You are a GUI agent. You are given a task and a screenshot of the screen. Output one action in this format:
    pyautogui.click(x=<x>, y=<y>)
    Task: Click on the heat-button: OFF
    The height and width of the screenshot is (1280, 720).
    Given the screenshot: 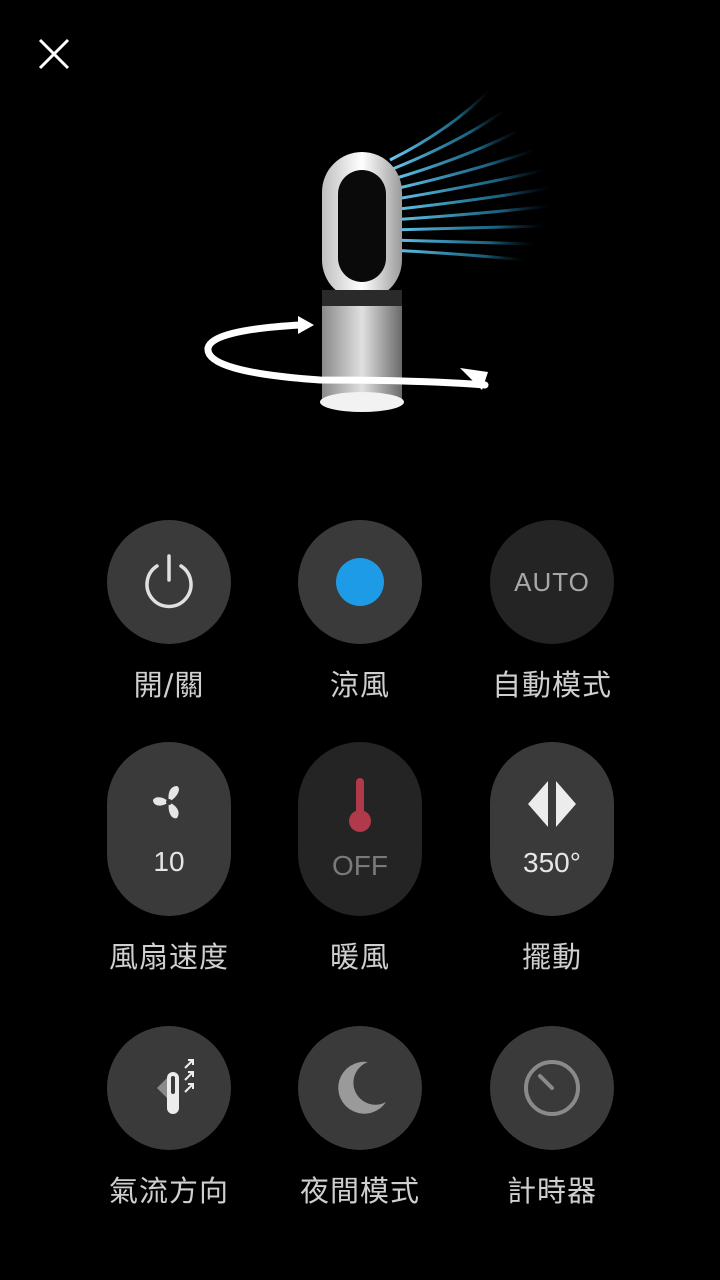 What is the action you would take?
    pyautogui.click(x=360, y=829)
    